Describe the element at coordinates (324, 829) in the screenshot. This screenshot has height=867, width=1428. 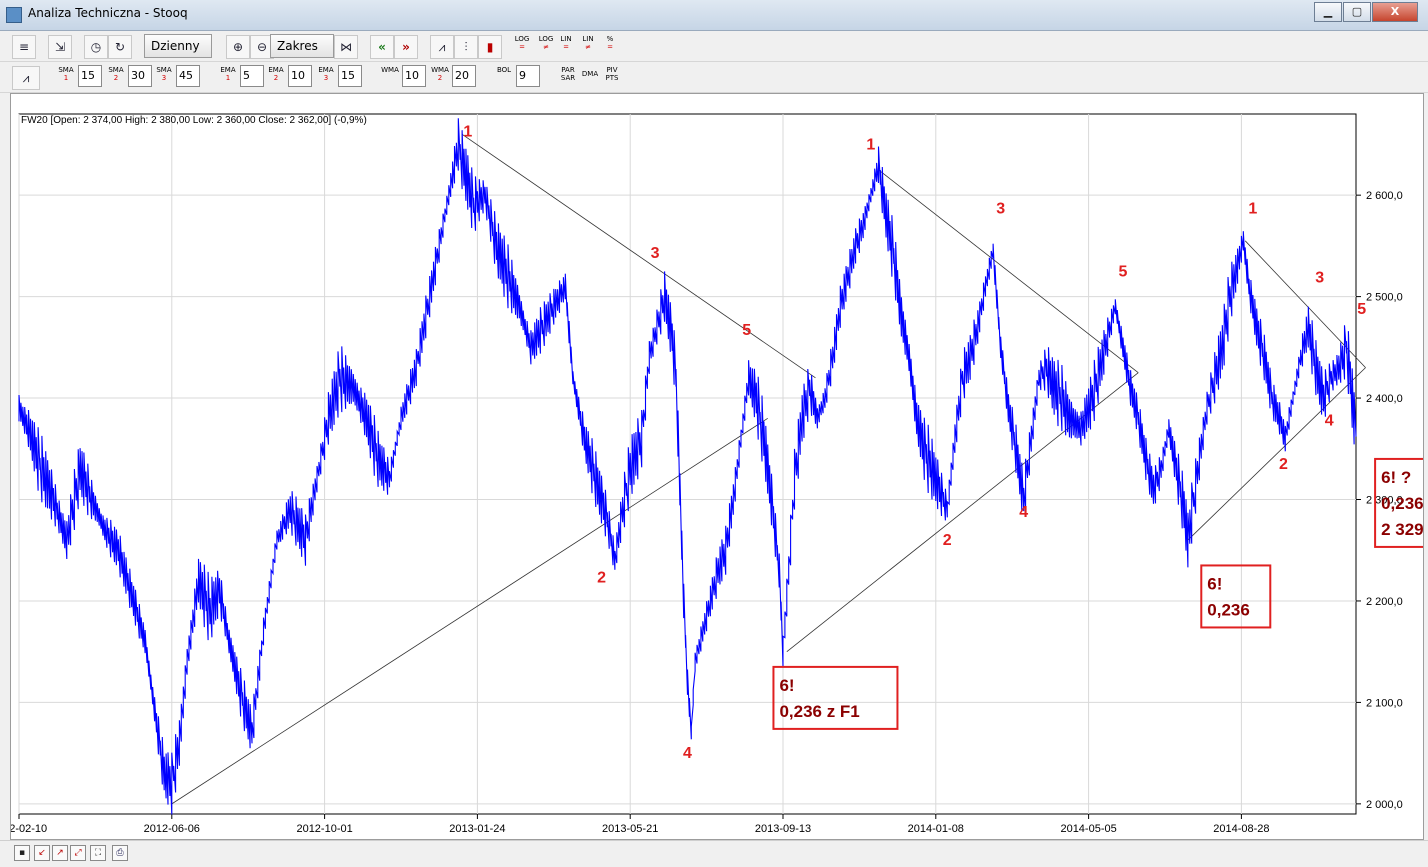
I see `x-tick-label: 2012-10-01` at that location.